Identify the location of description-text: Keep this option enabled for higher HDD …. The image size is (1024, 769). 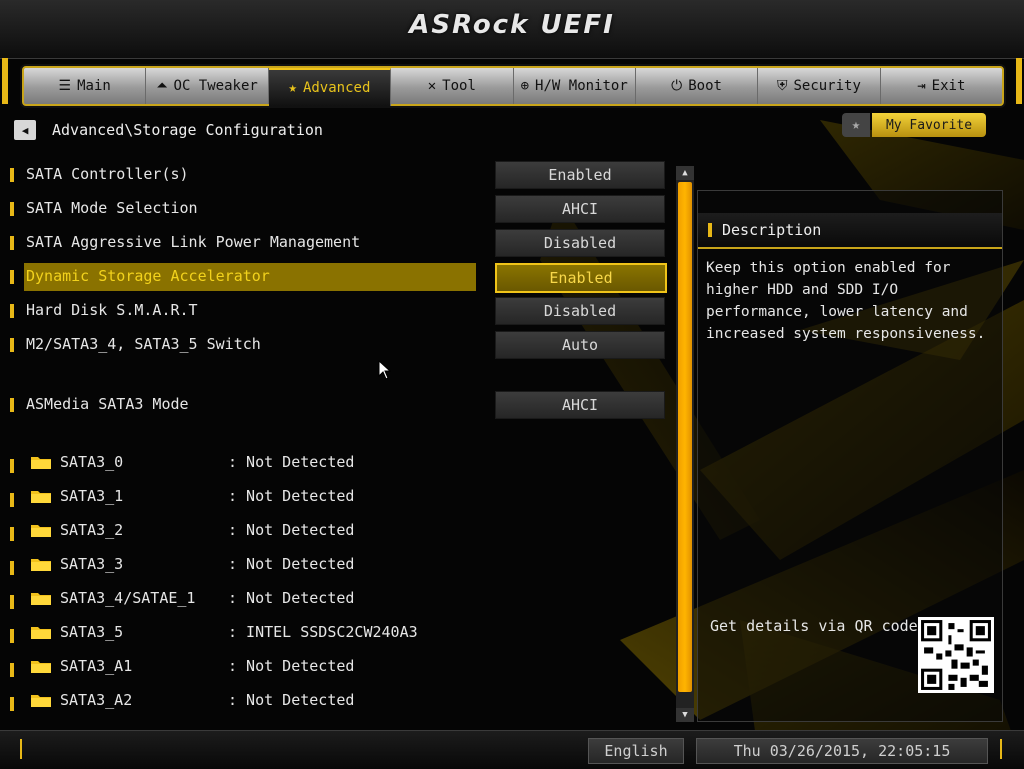
(846, 301).